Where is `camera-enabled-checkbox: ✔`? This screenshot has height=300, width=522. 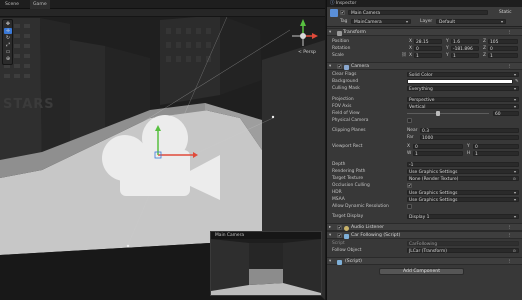
camera-enabled-checkbox: ✔ is located at coordinates (339, 66).